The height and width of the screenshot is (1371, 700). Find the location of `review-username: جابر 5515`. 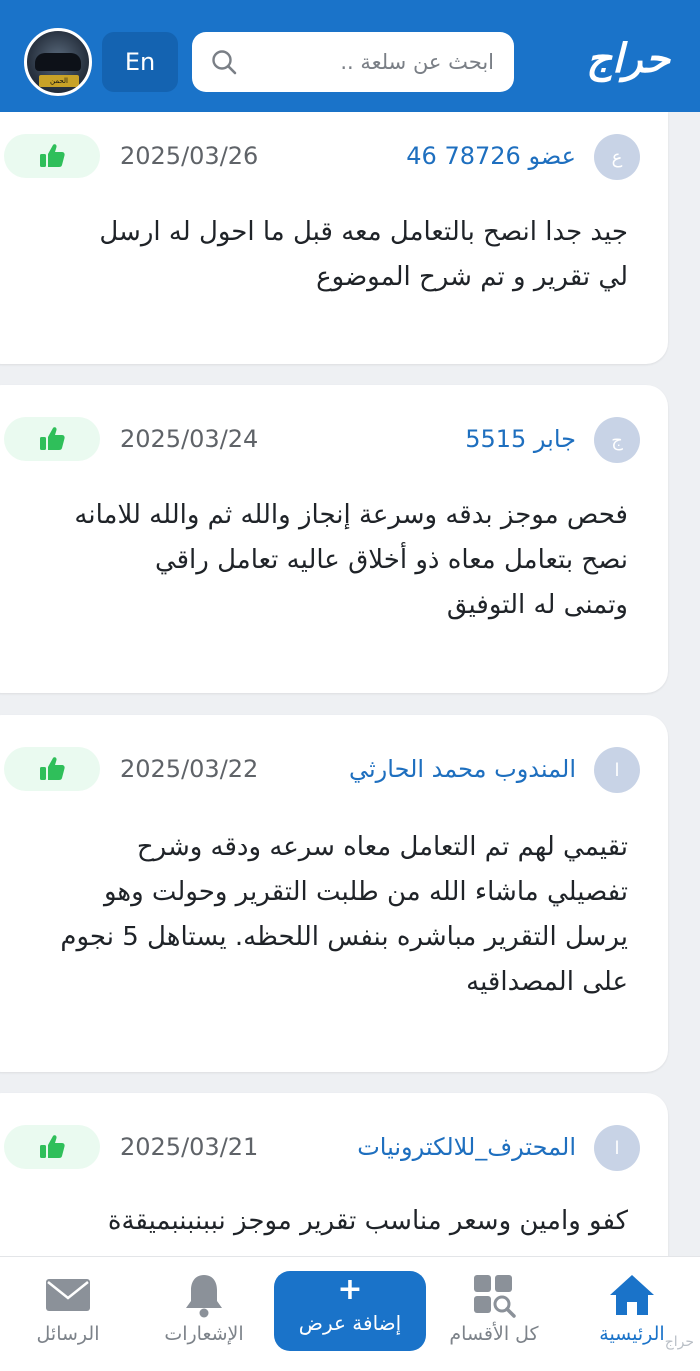

review-username: جابر 5515 is located at coordinates (520, 439).